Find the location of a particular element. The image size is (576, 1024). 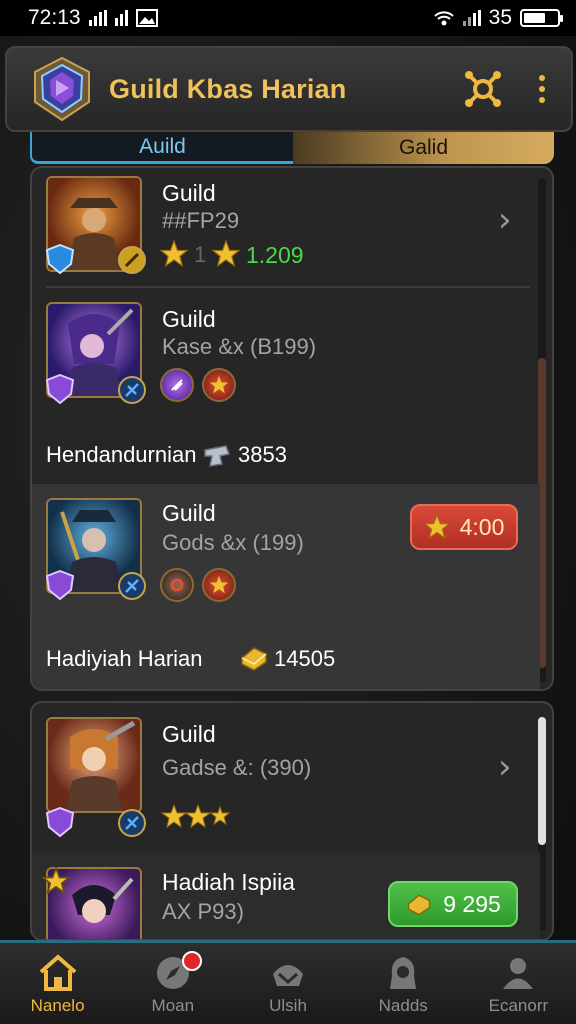

helmet-icon is located at coordinates (288, 975).